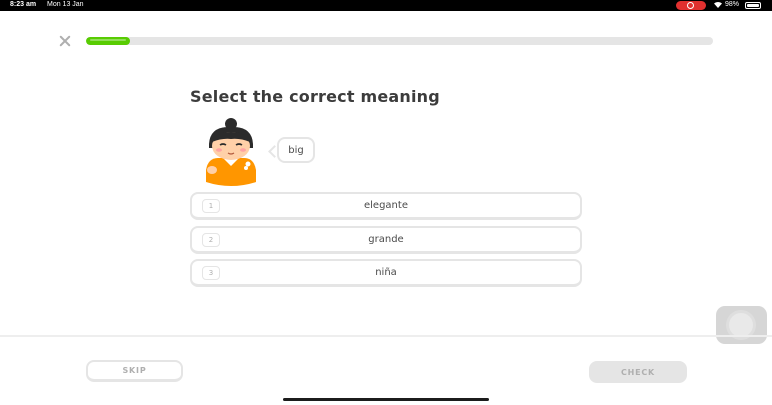 The image size is (772, 405). Describe the element at coordinates (134, 371) in the screenshot. I see `skip-button: SKIP` at that location.